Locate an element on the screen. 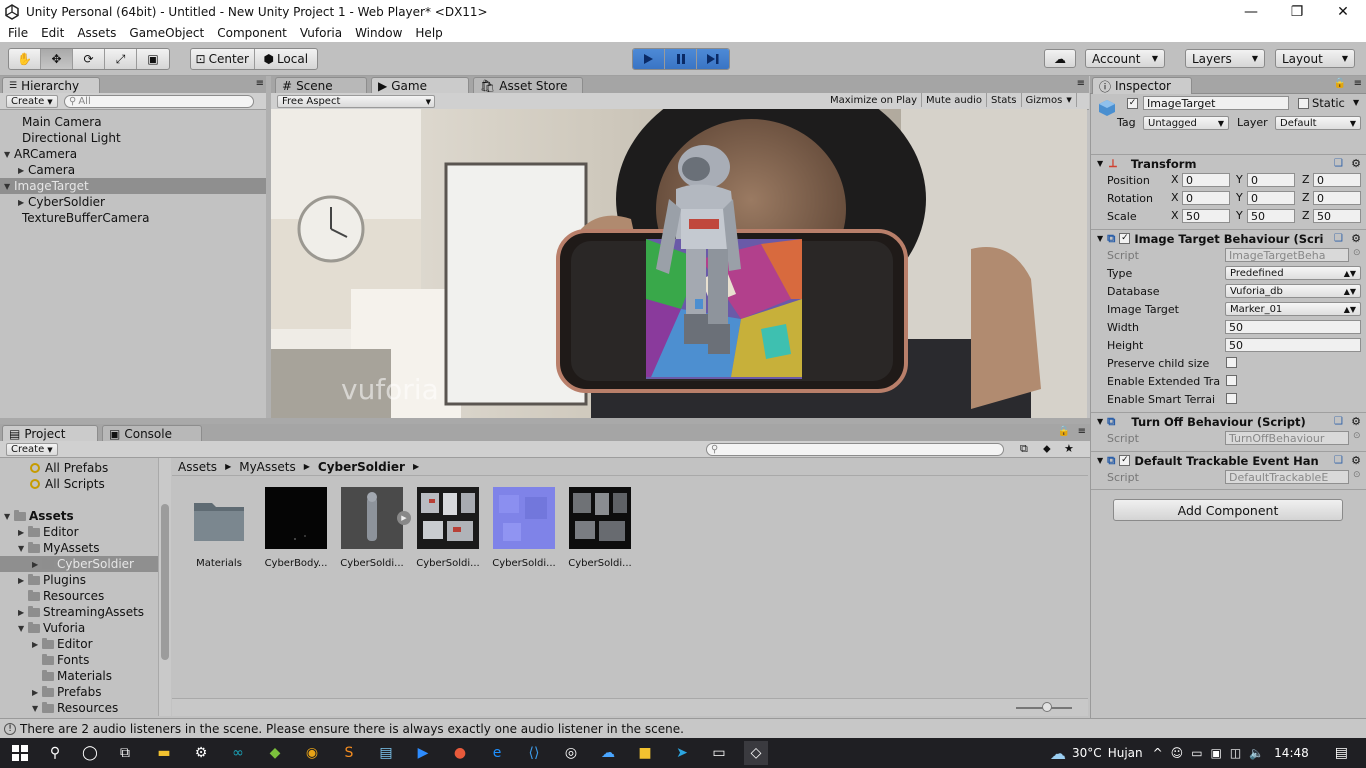 The image size is (1366, 768). network-icon: ▣ is located at coordinates (1216, 753).